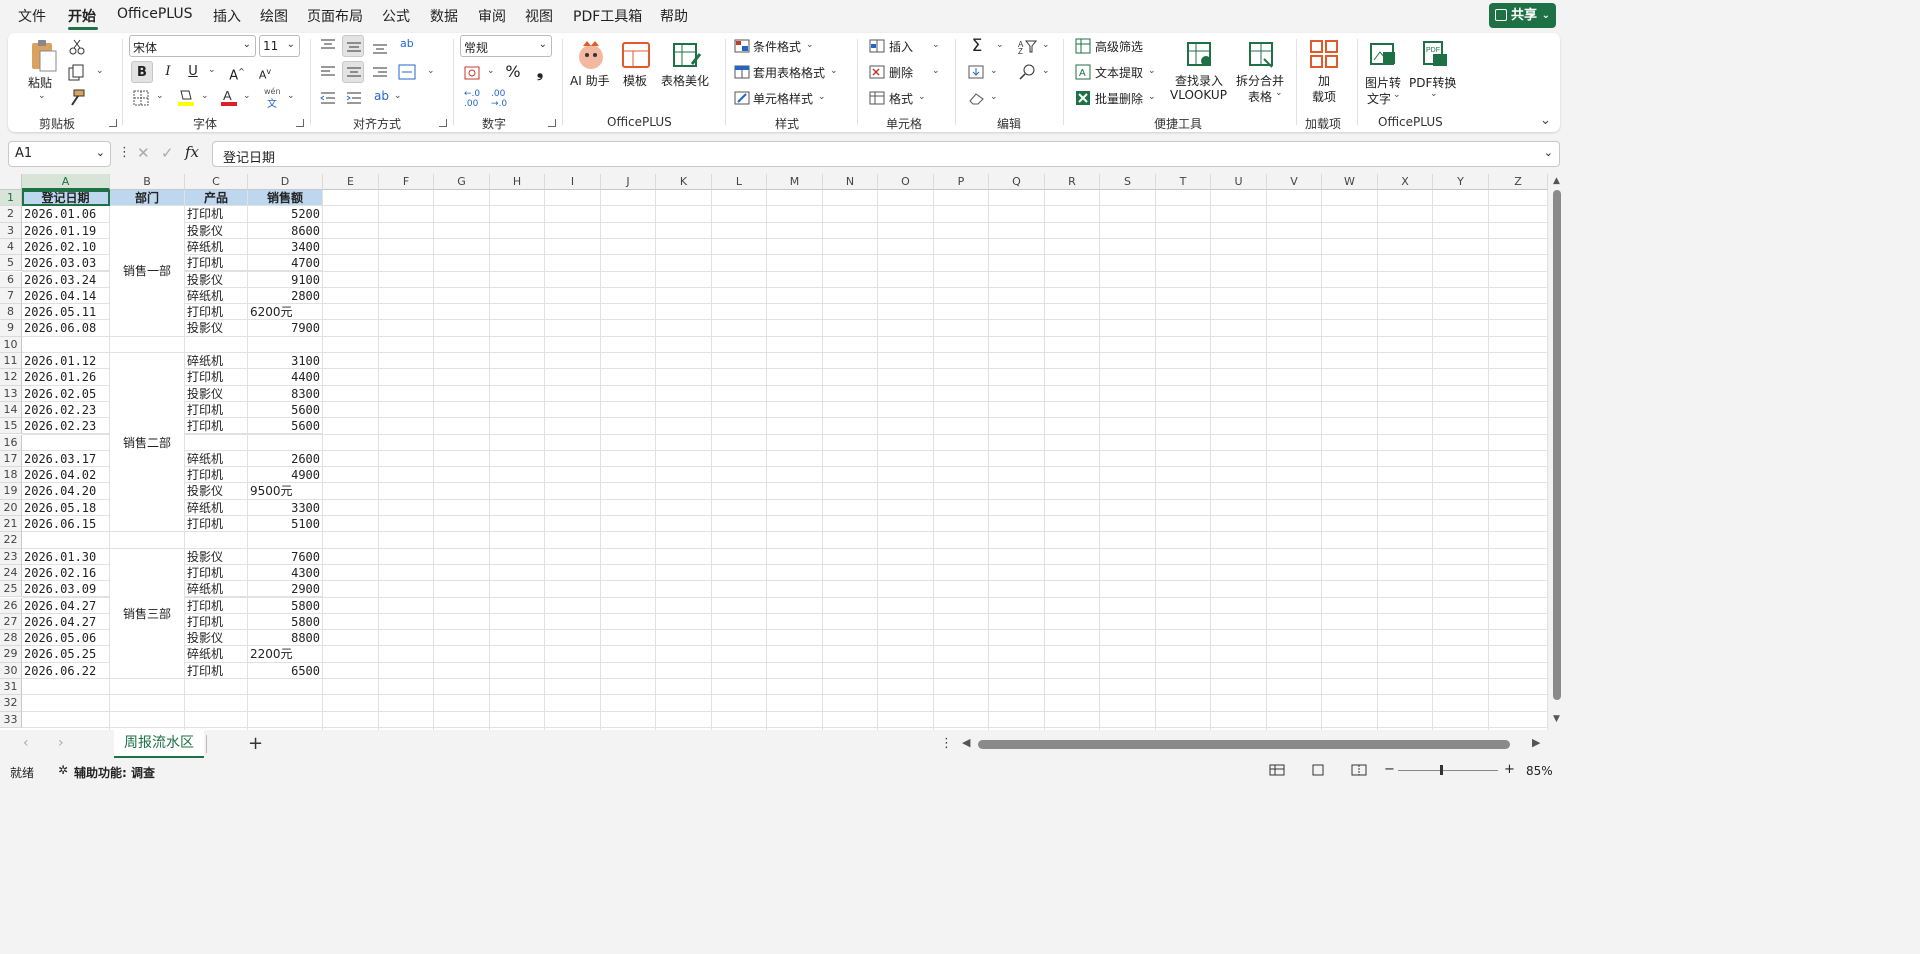 This screenshot has height=954, width=1920. What do you see at coordinates (11, 524) in the screenshot?
I see `row-header-21: 21` at bounding box center [11, 524].